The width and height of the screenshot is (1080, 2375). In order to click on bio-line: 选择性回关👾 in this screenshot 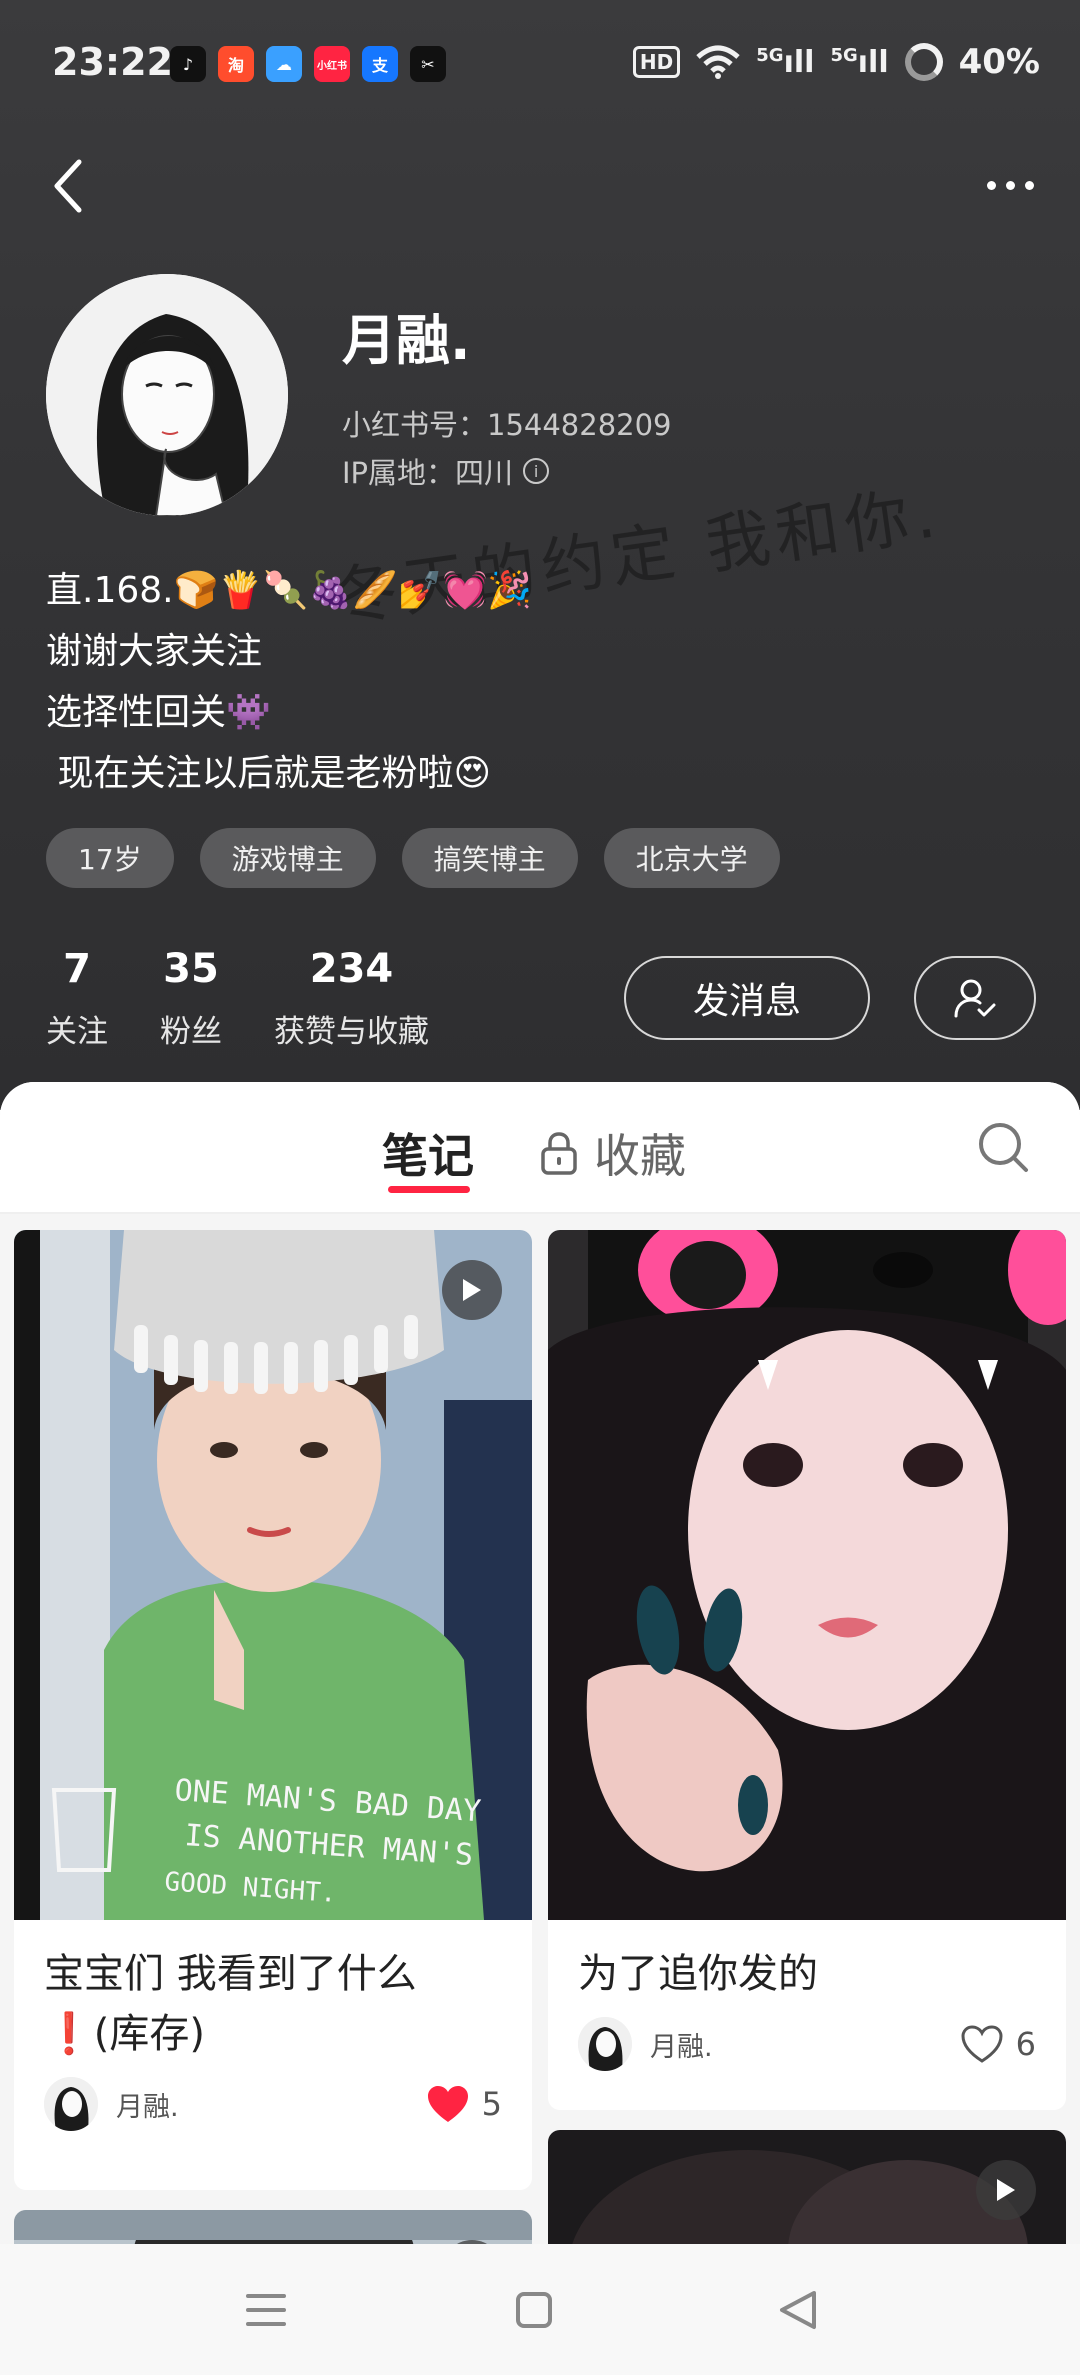, I will do `click(158, 712)`.